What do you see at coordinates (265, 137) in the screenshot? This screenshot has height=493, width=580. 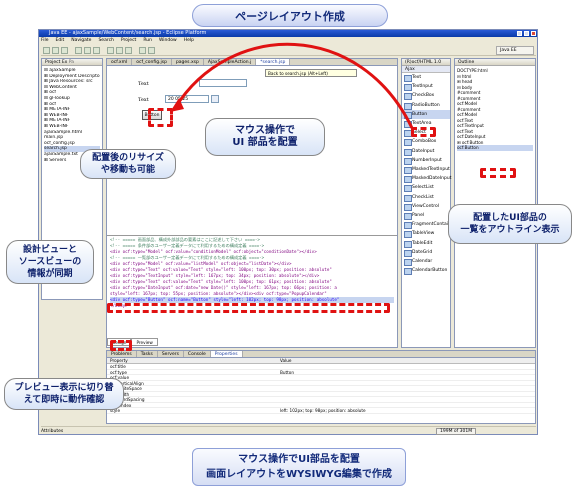 I see `callout-ui-place: マウス操作で UI 部品を配置` at bounding box center [265, 137].